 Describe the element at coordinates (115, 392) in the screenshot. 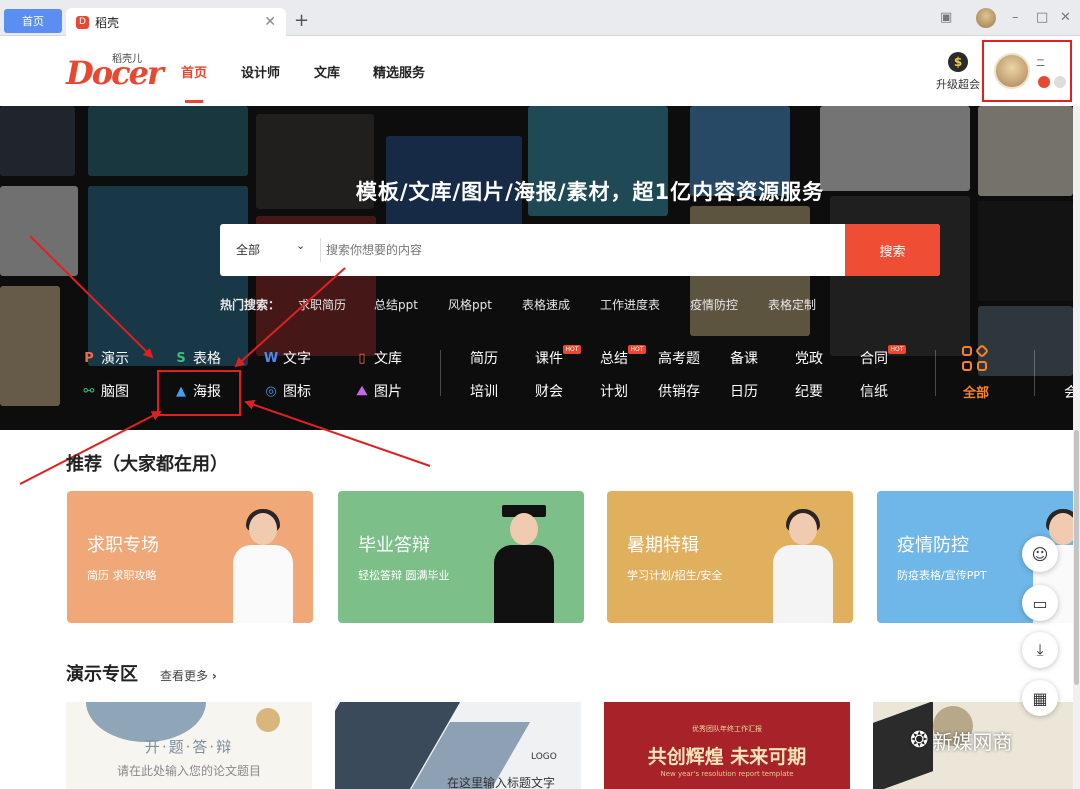

I see `tool-label: 脑图` at that location.